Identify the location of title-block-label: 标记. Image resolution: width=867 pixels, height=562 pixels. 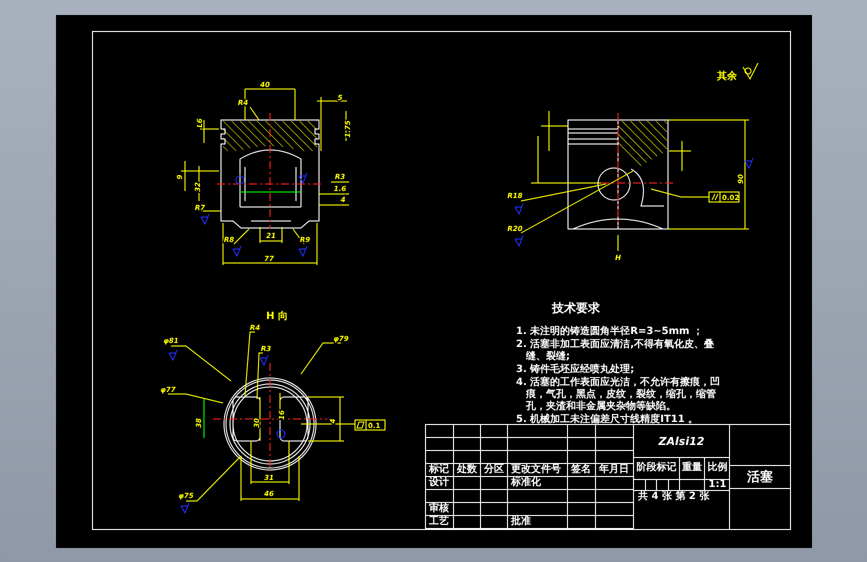
(440, 470).